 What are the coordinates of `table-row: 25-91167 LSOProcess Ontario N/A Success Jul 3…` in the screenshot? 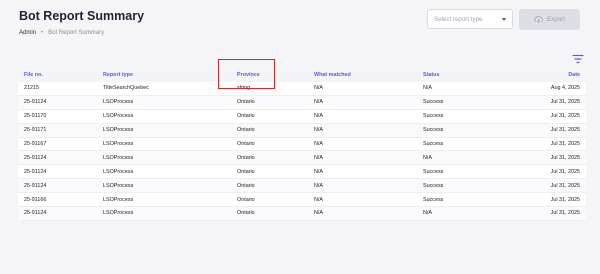 It's located at (302, 144).